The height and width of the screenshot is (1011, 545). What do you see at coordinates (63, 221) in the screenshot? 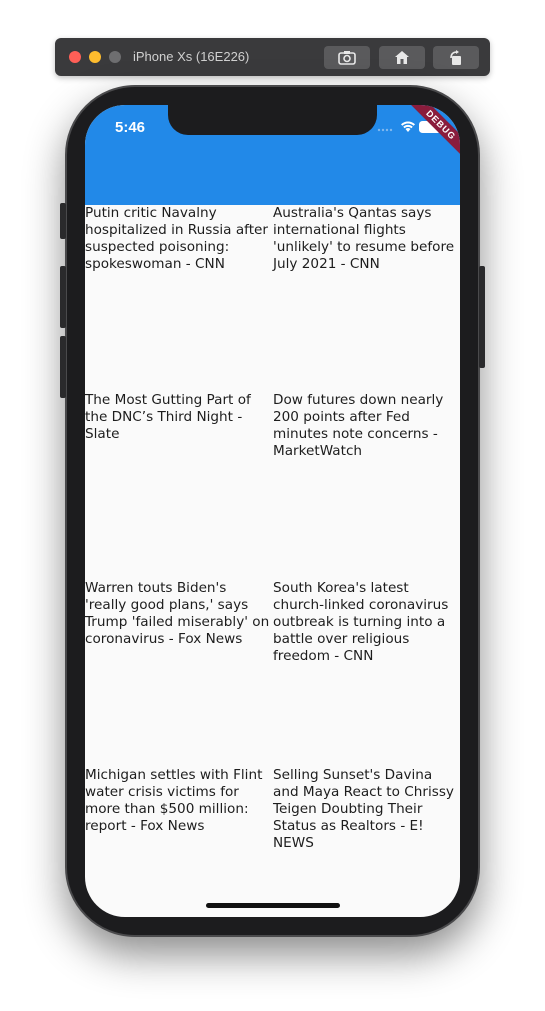
I see `silent-switch` at bounding box center [63, 221].